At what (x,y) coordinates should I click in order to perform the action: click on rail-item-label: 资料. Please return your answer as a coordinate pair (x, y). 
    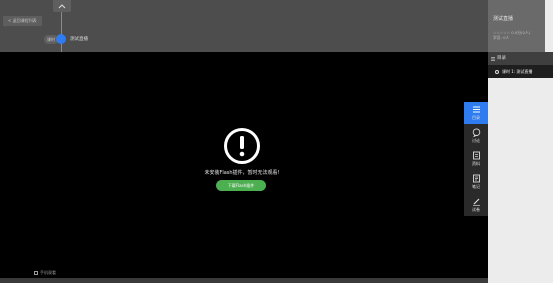
    Looking at the image, I should click on (476, 163).